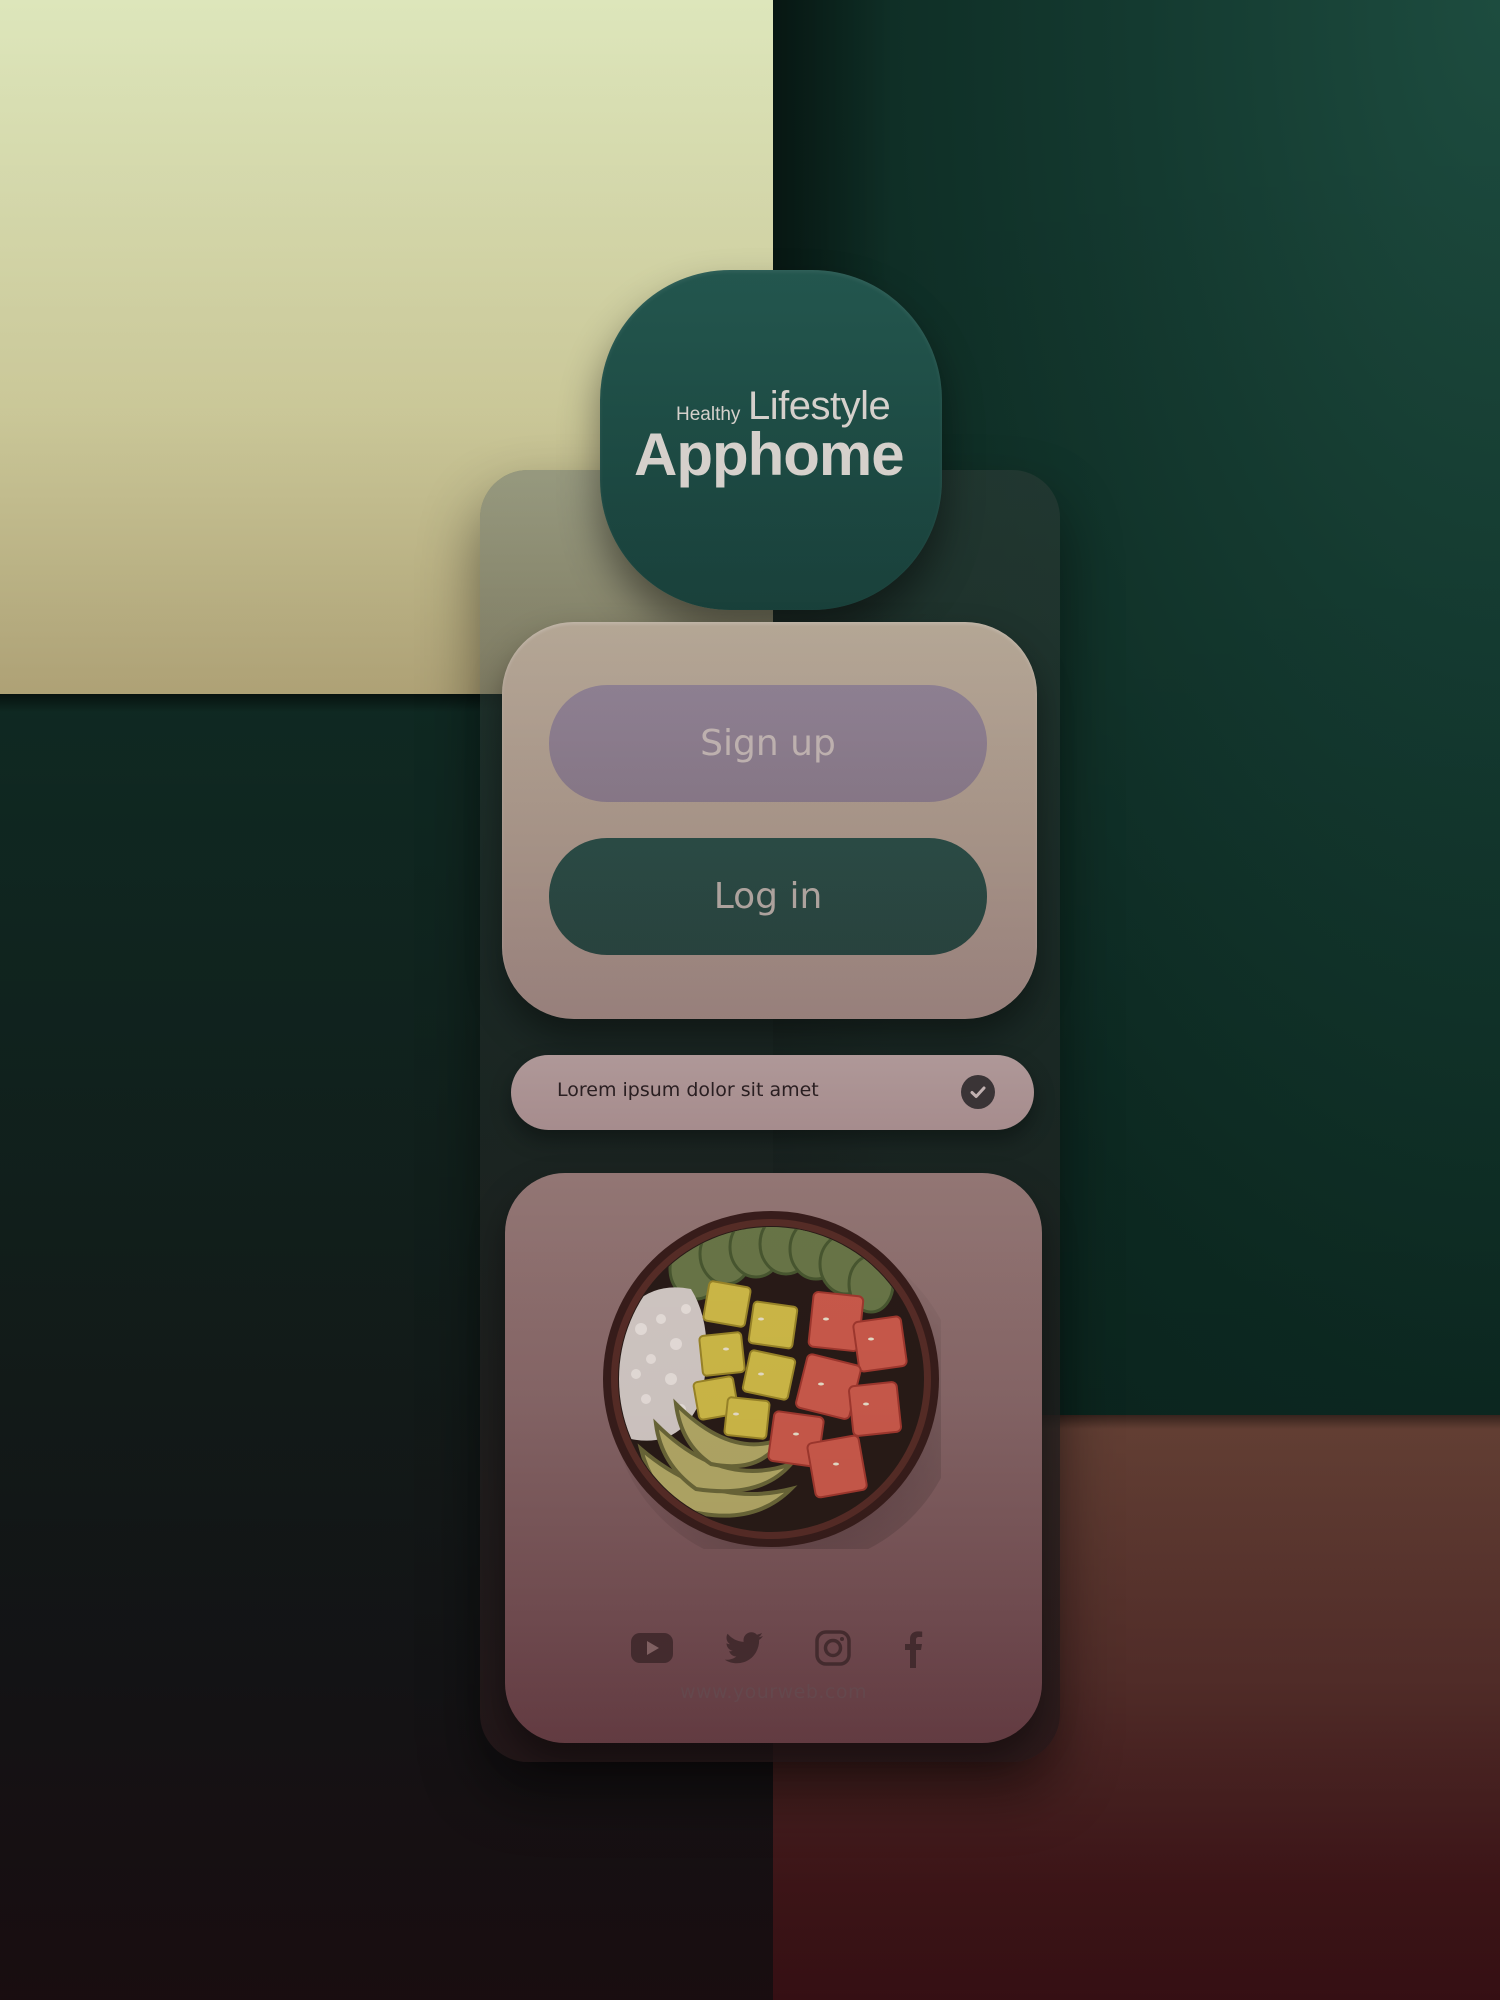 The height and width of the screenshot is (2000, 1500). I want to click on instagram-icon, so click(833, 1648).